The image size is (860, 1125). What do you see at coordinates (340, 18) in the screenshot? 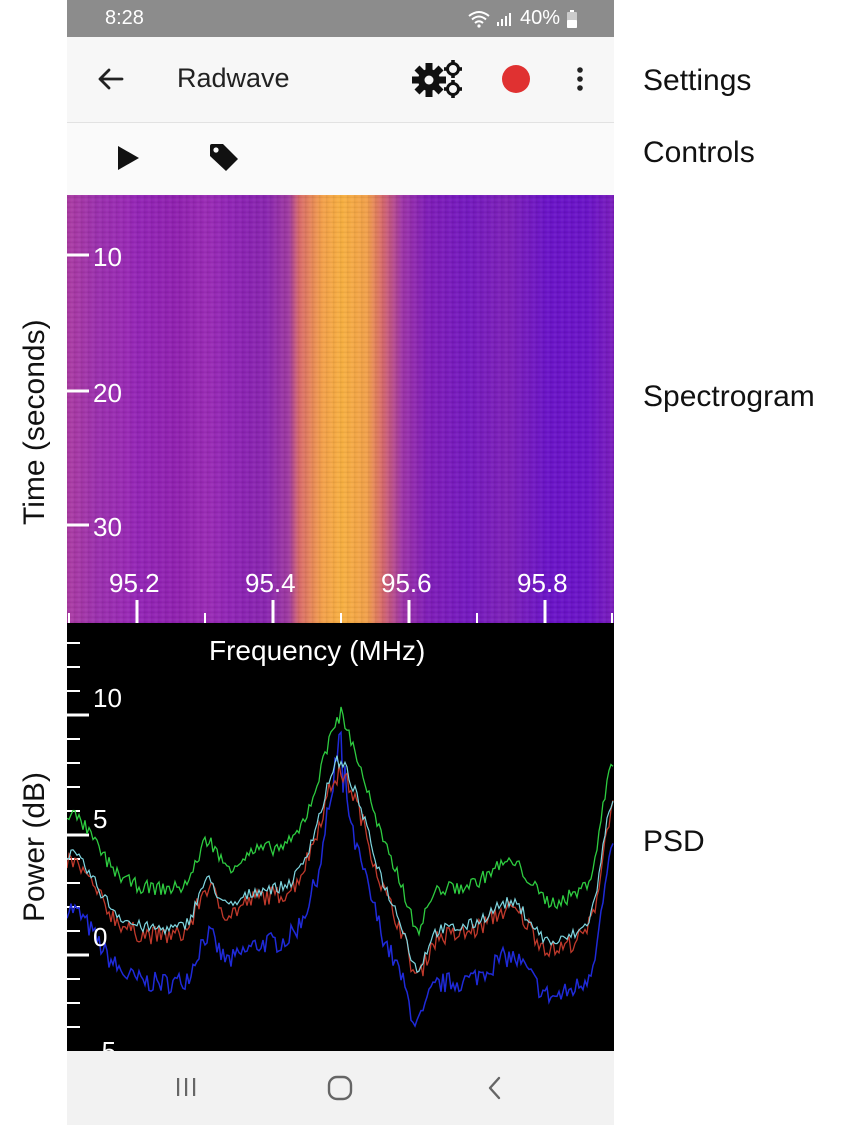
I see `status-bar: 8:28 40%` at bounding box center [340, 18].